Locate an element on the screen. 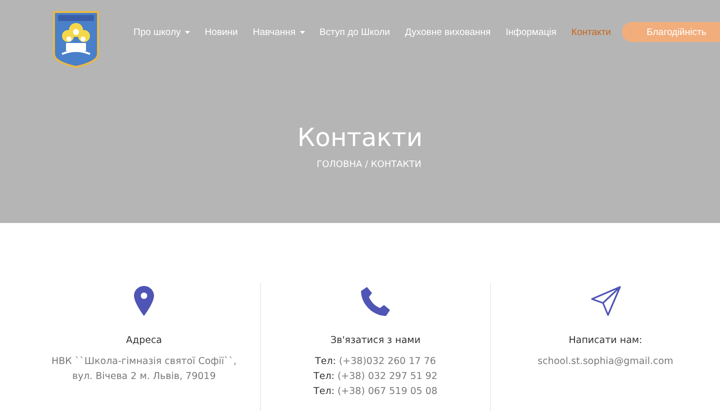  email-address: school.st.sophia@gmail.com is located at coordinates (606, 362).